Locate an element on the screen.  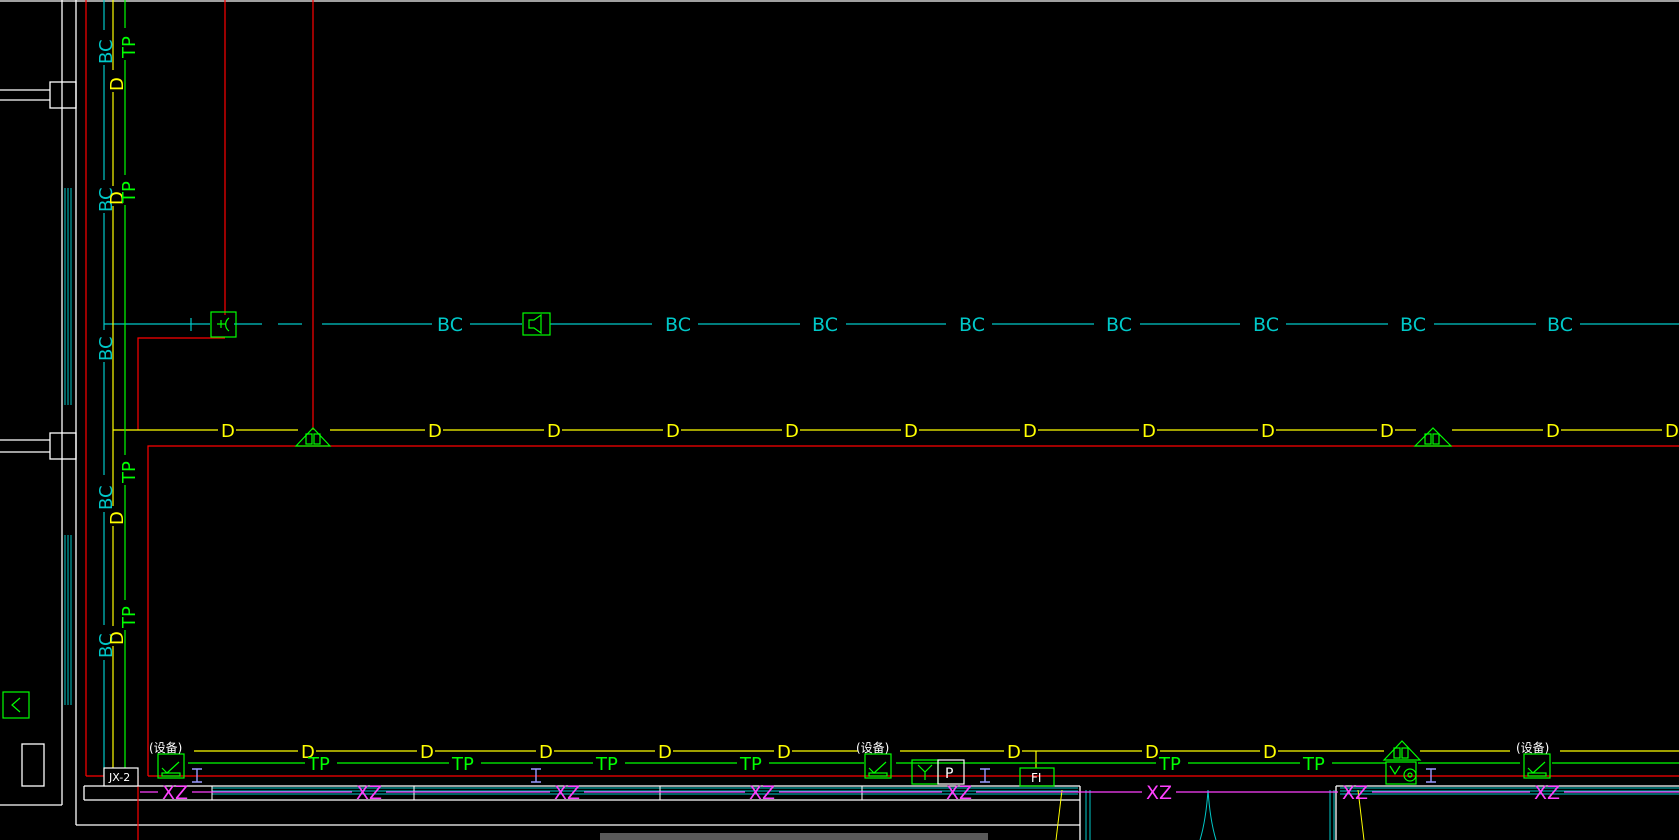
bc-labels: BC BC BC BC BC BC BC BC is located at coordinates (1005, 325).